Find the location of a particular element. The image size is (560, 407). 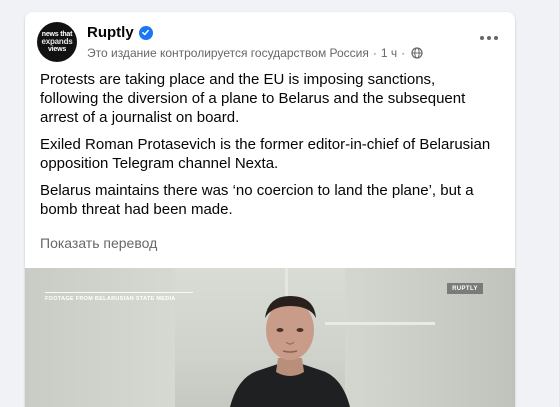

post-time: 1 ч is located at coordinates (389, 53).